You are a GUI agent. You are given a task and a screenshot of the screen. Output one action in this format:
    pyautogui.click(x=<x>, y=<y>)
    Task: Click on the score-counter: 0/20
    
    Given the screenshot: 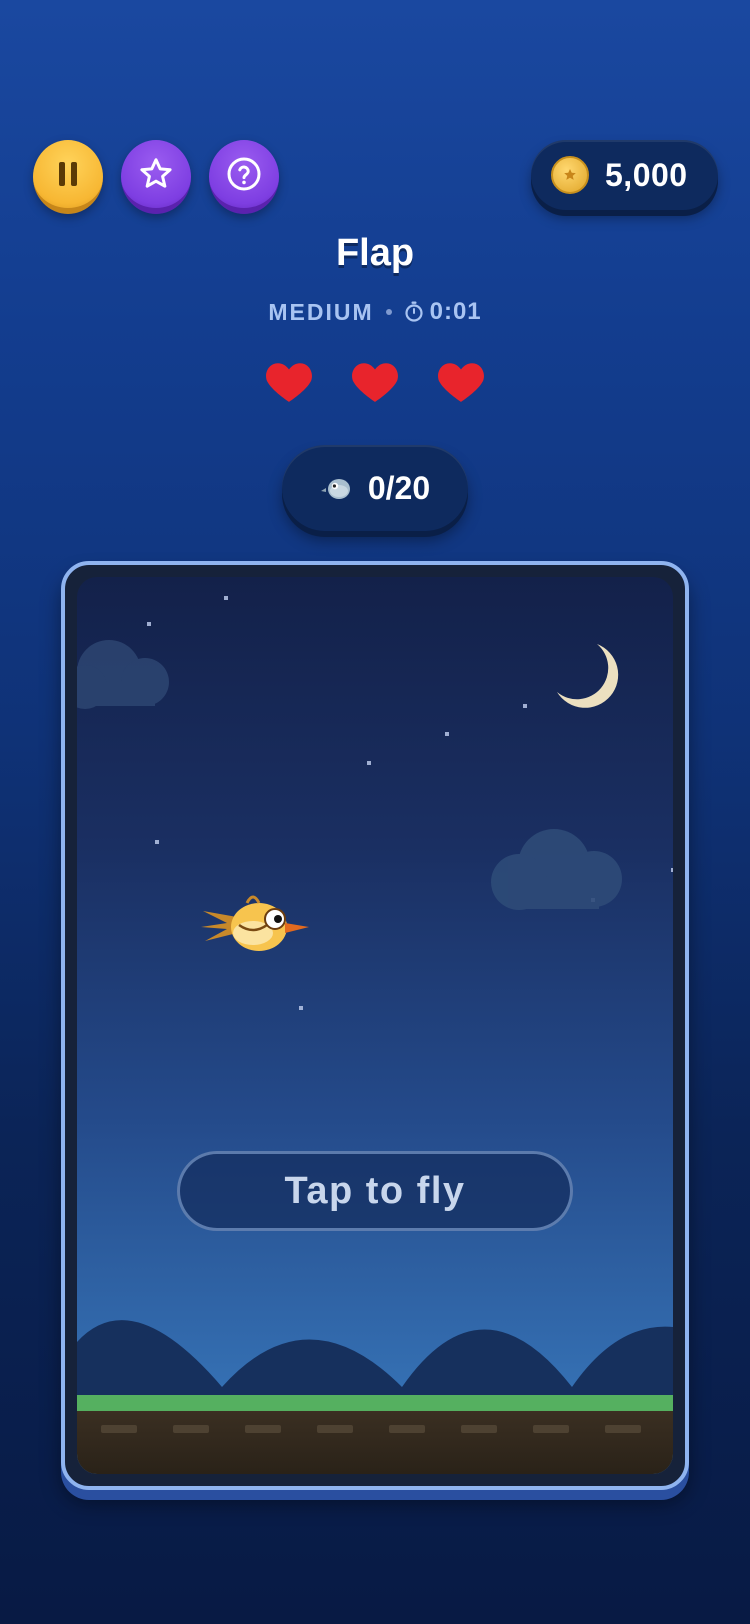 What is the action you would take?
    pyautogui.click(x=375, y=488)
    